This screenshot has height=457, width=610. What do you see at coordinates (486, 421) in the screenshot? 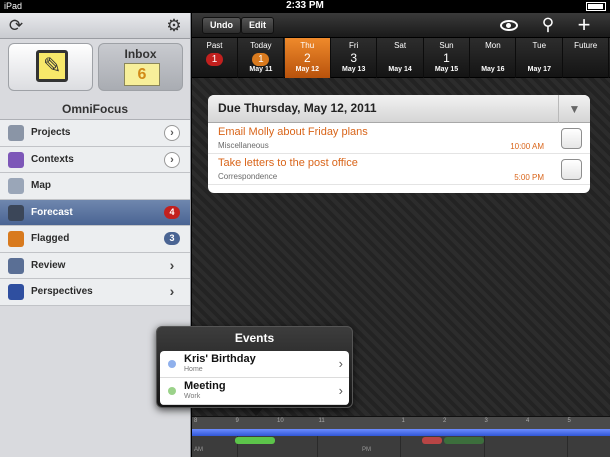
I see `timeline-tick: 3` at bounding box center [486, 421].